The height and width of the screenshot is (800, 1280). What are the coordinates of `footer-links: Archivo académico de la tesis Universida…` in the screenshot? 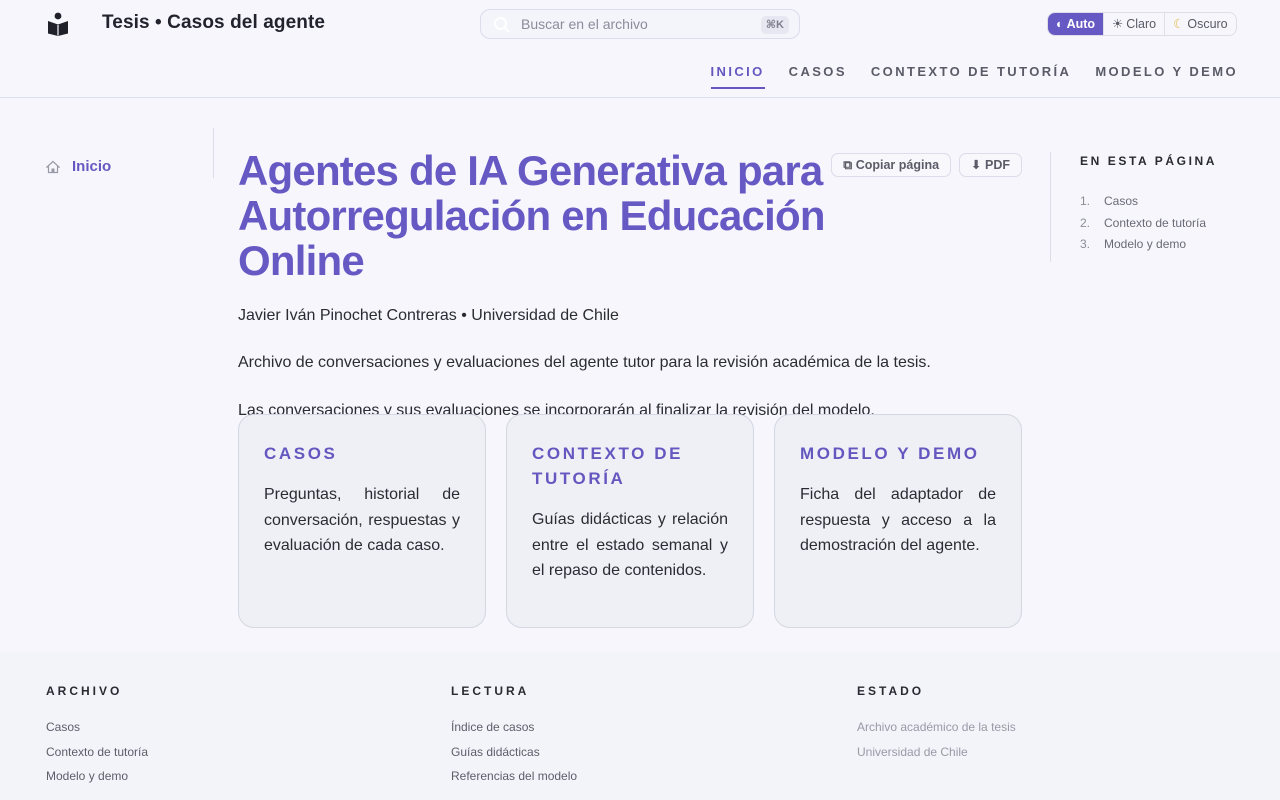 It's located at (936, 744).